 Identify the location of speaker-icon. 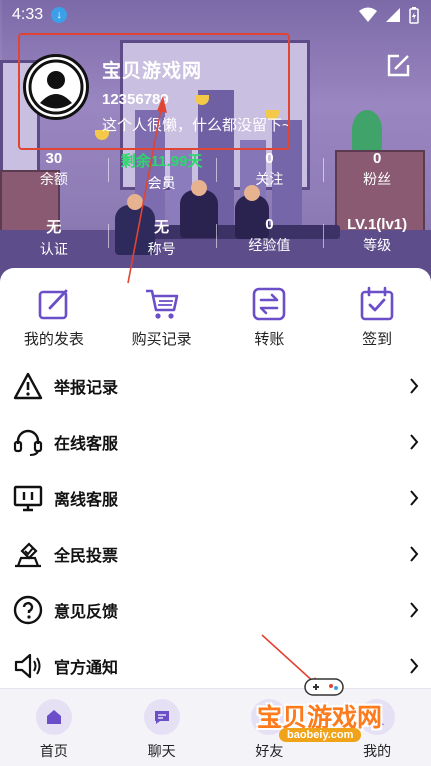
(28, 666).